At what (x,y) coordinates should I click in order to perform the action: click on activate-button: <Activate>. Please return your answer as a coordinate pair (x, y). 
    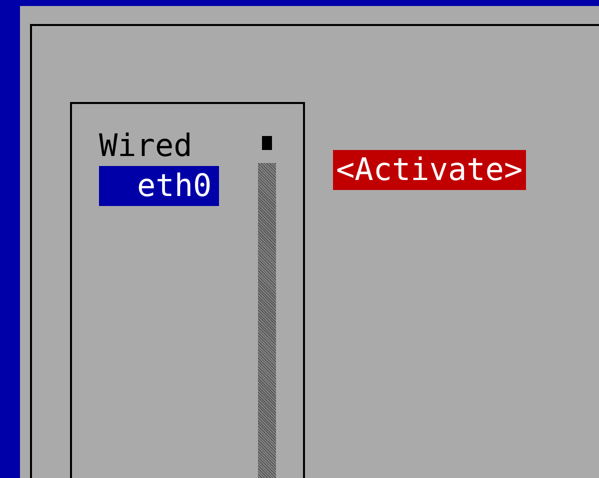
    Looking at the image, I should click on (429, 170).